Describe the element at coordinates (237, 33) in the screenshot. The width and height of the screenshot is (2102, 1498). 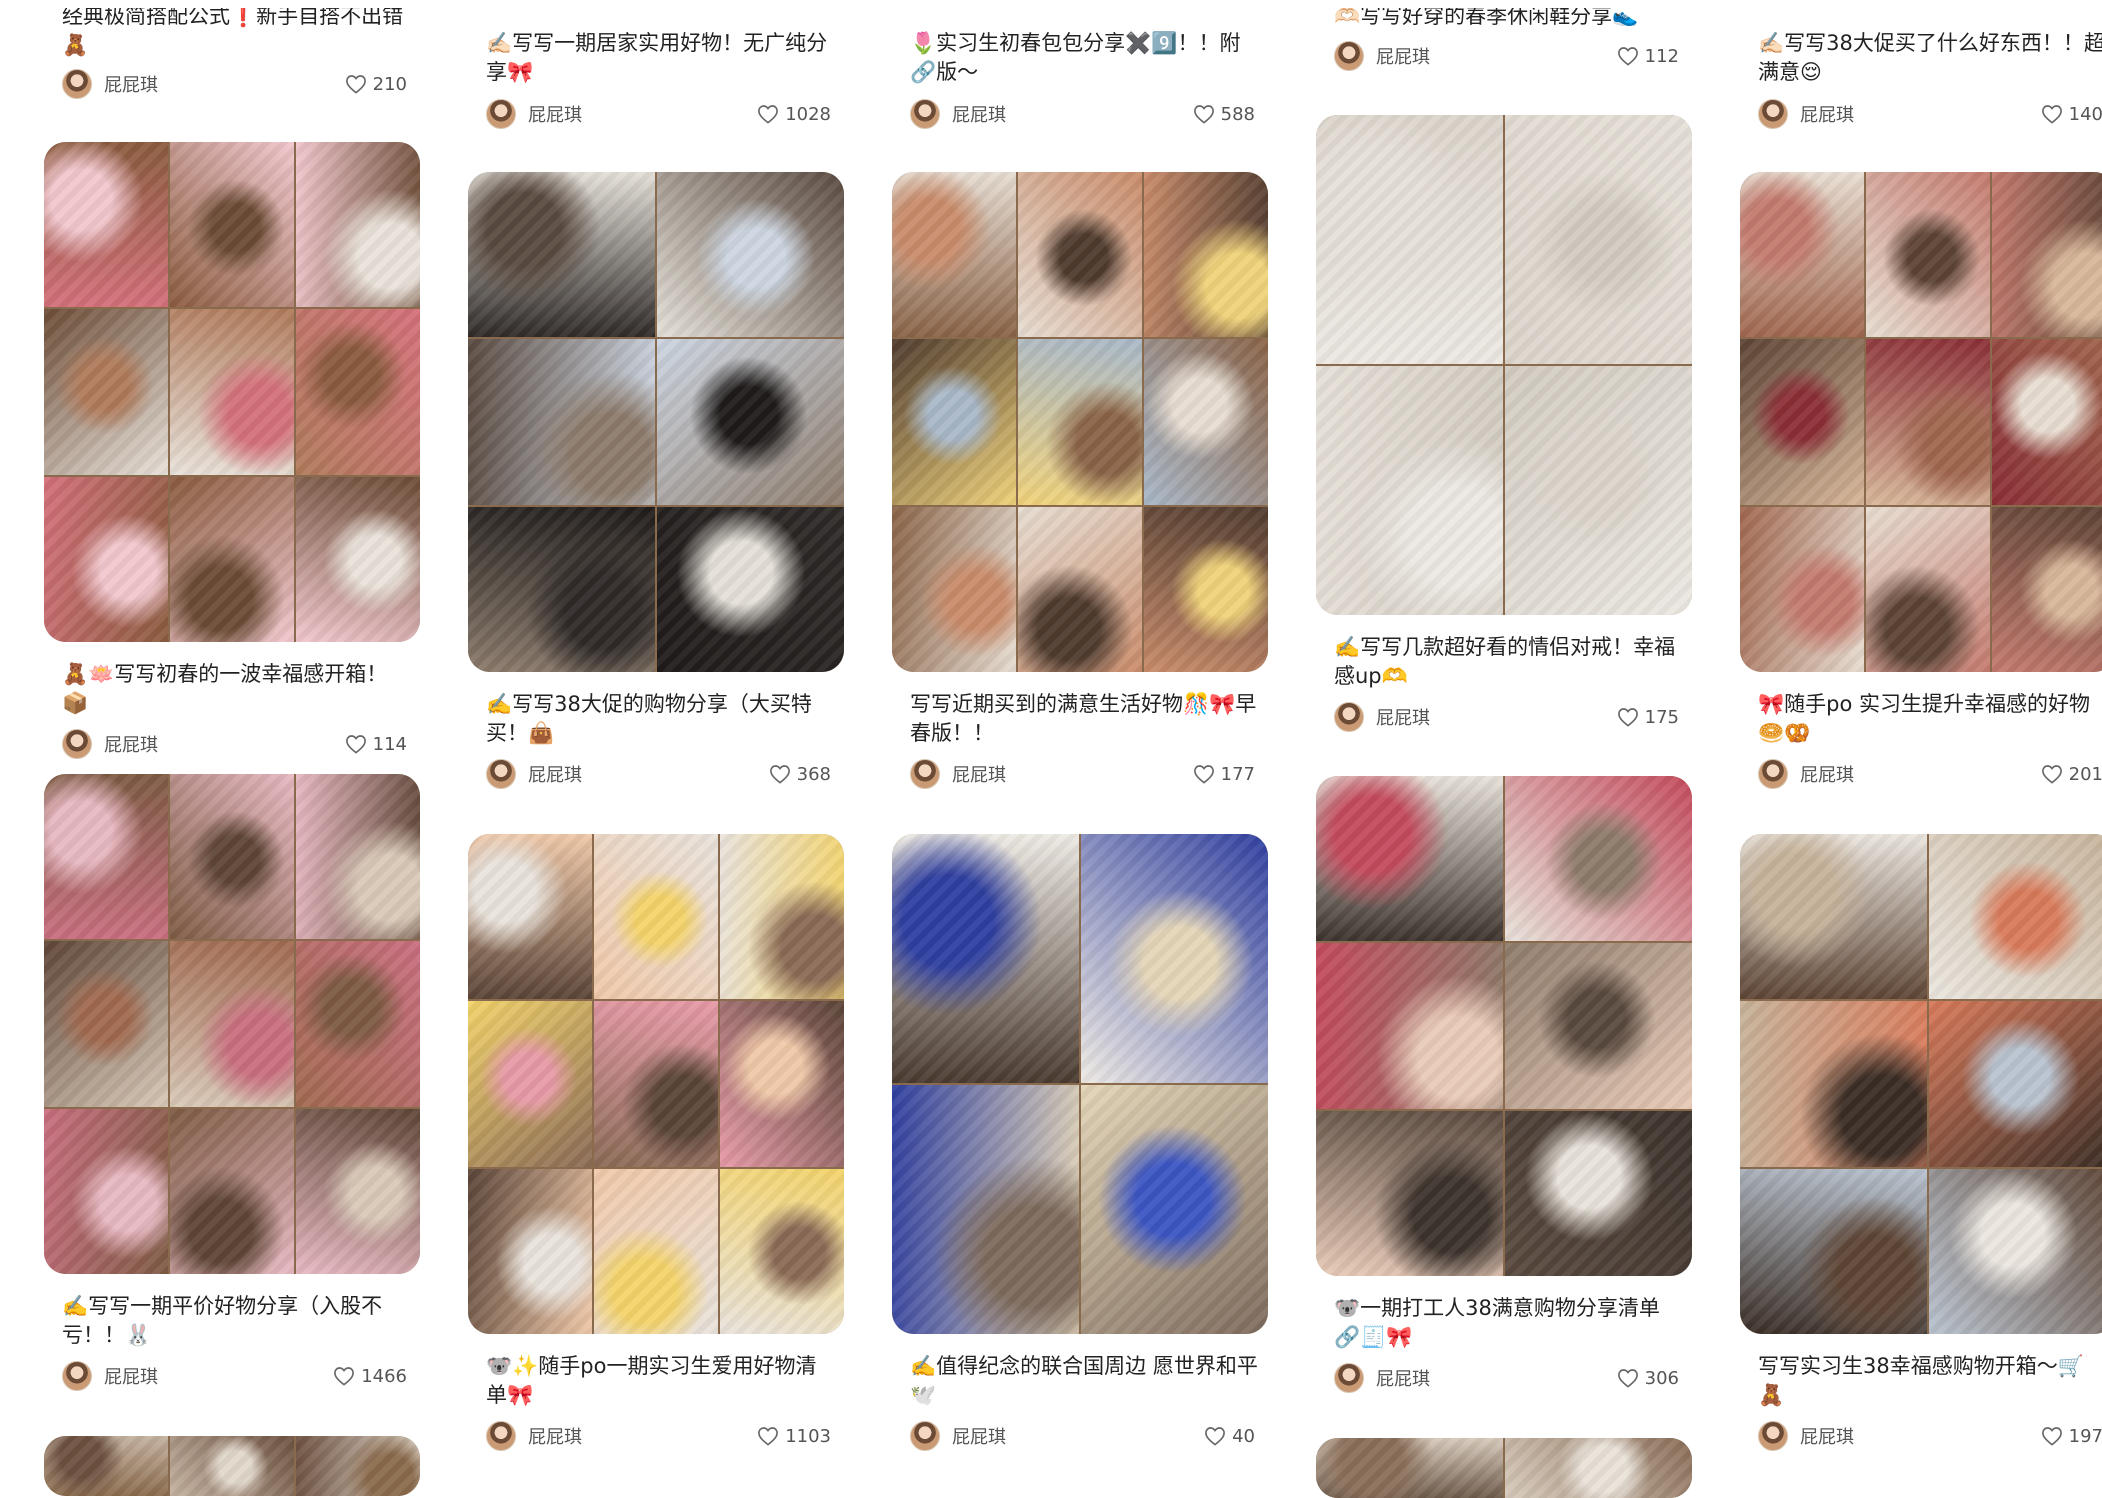
I see `note-title: 经典极简搭配公式❗新手自搭不出错🧸` at that location.